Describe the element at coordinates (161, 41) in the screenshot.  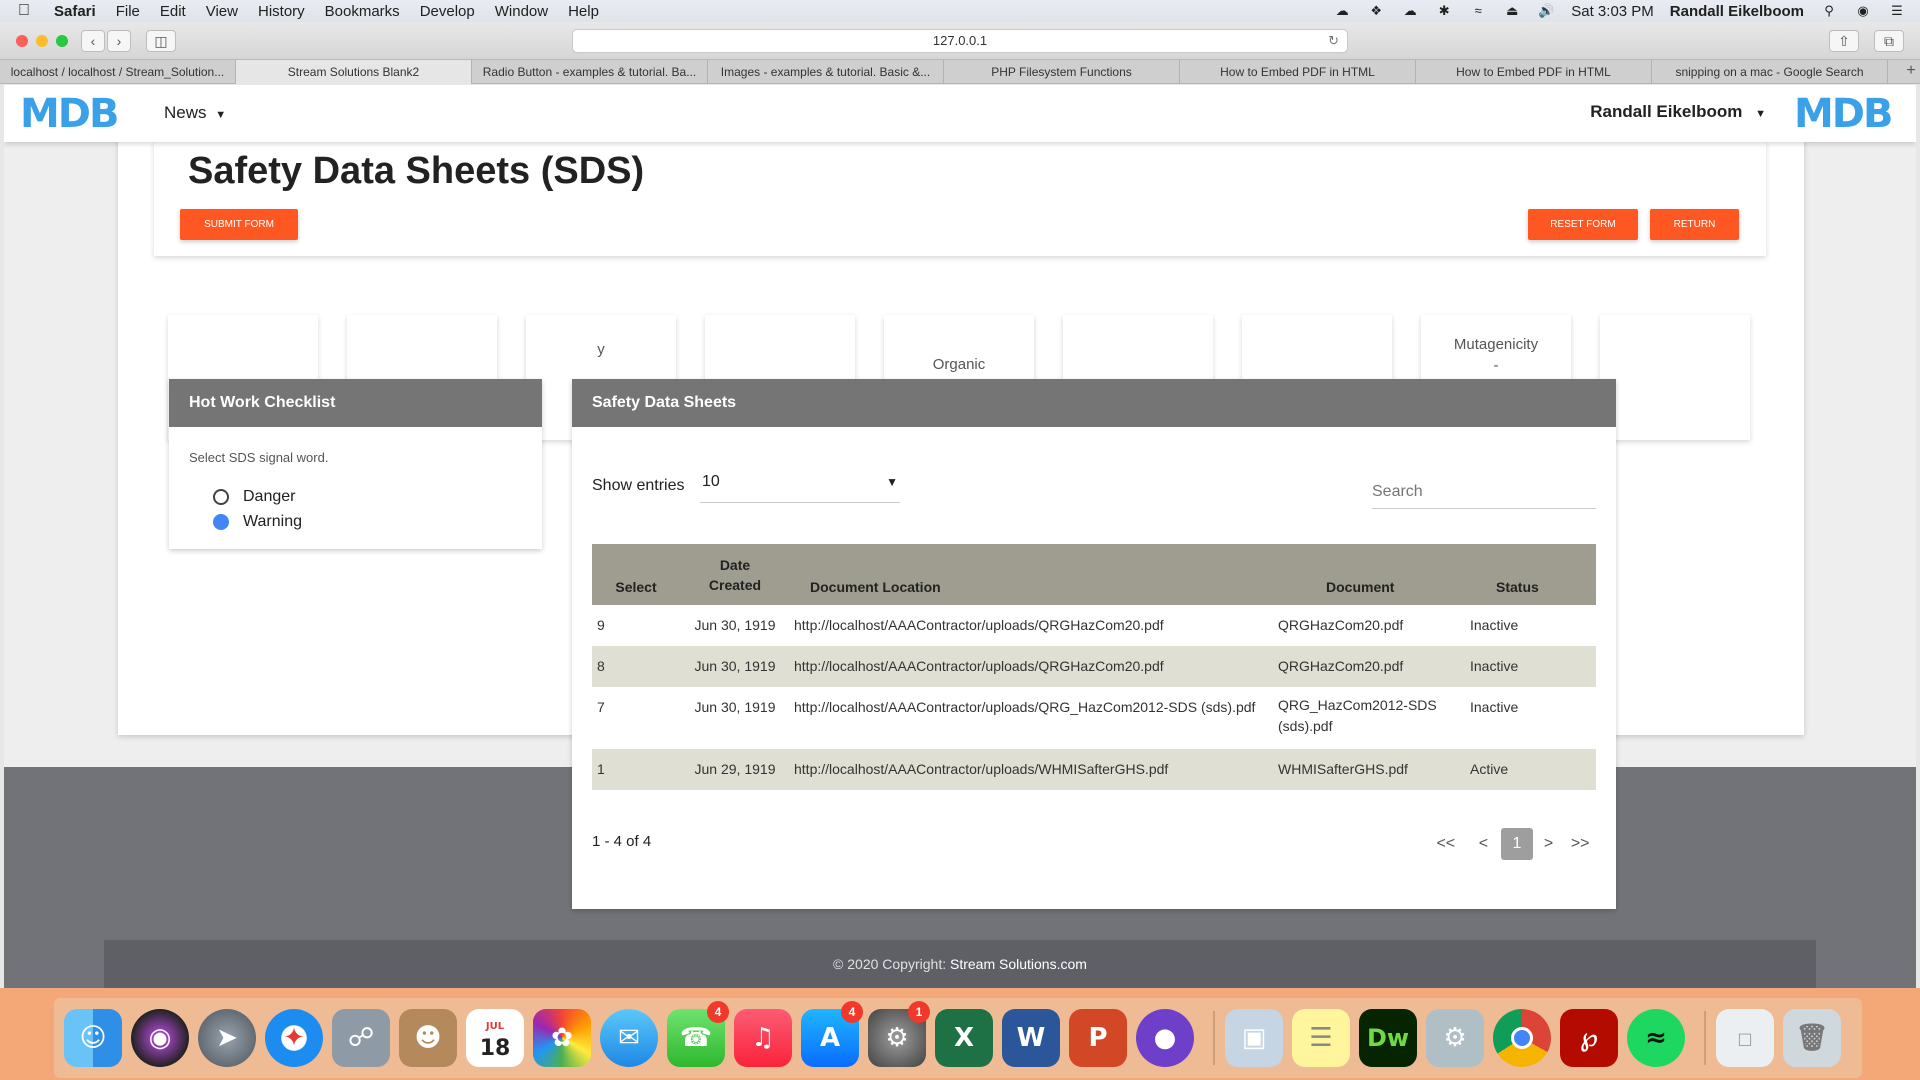
I see `sidebar-toggle-icon: ◫` at that location.